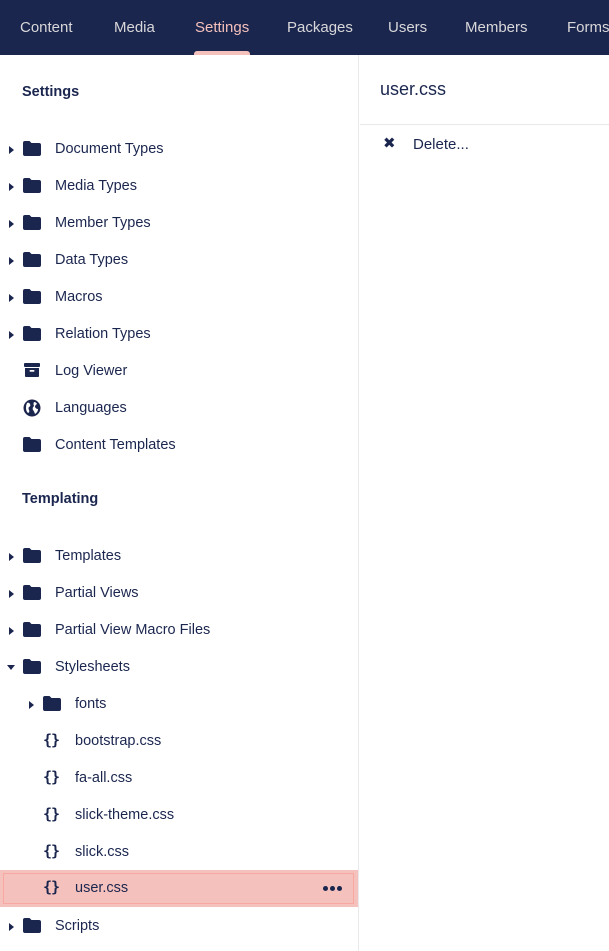 Image resolution: width=609 pixels, height=951 pixels. Describe the element at coordinates (179, 926) in the screenshot. I see `tree-item-scripts: Scripts` at that location.